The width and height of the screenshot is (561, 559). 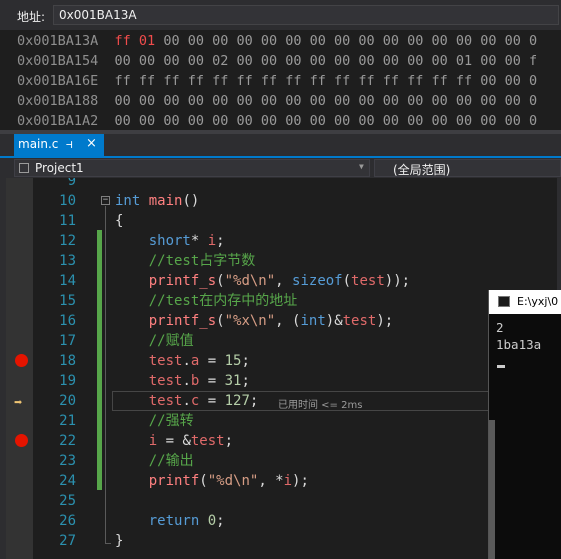 I want to click on code-line: int main(), so click(x=157, y=201).